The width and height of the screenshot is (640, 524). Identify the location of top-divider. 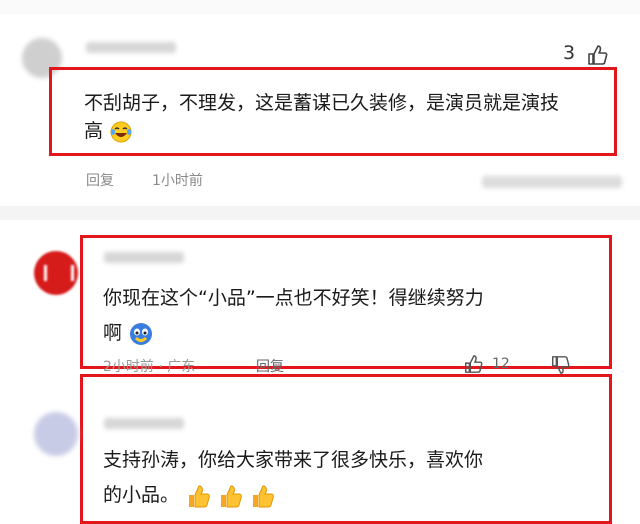
(320, 7).